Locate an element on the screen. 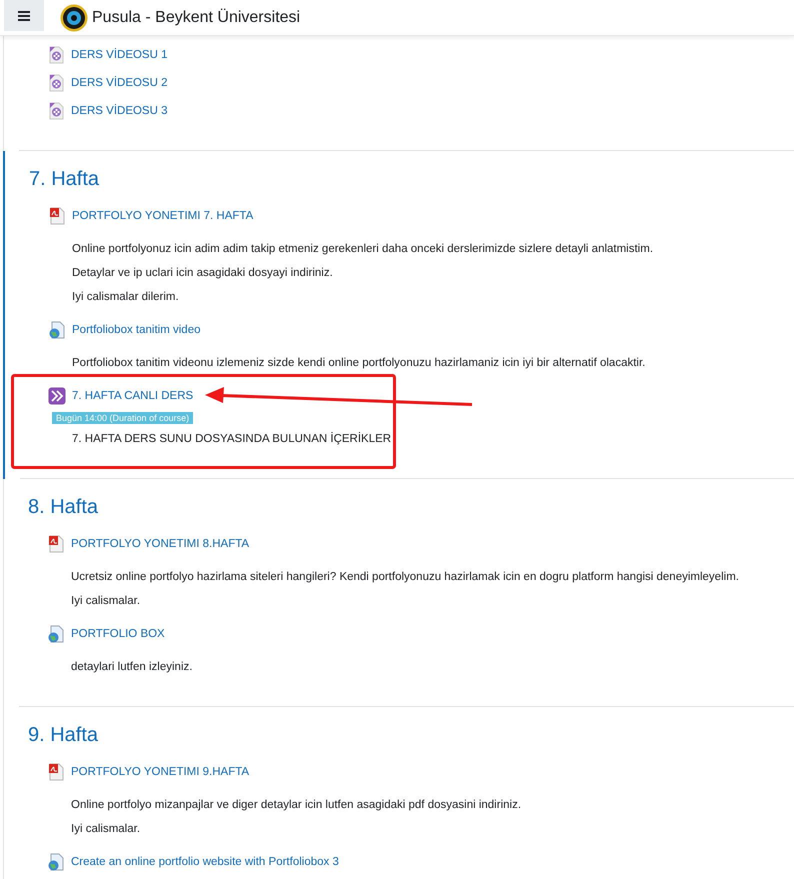 This screenshot has height=879, width=794. date-badge: Bugün 14:00 (Duration of course) is located at coordinates (123, 418).